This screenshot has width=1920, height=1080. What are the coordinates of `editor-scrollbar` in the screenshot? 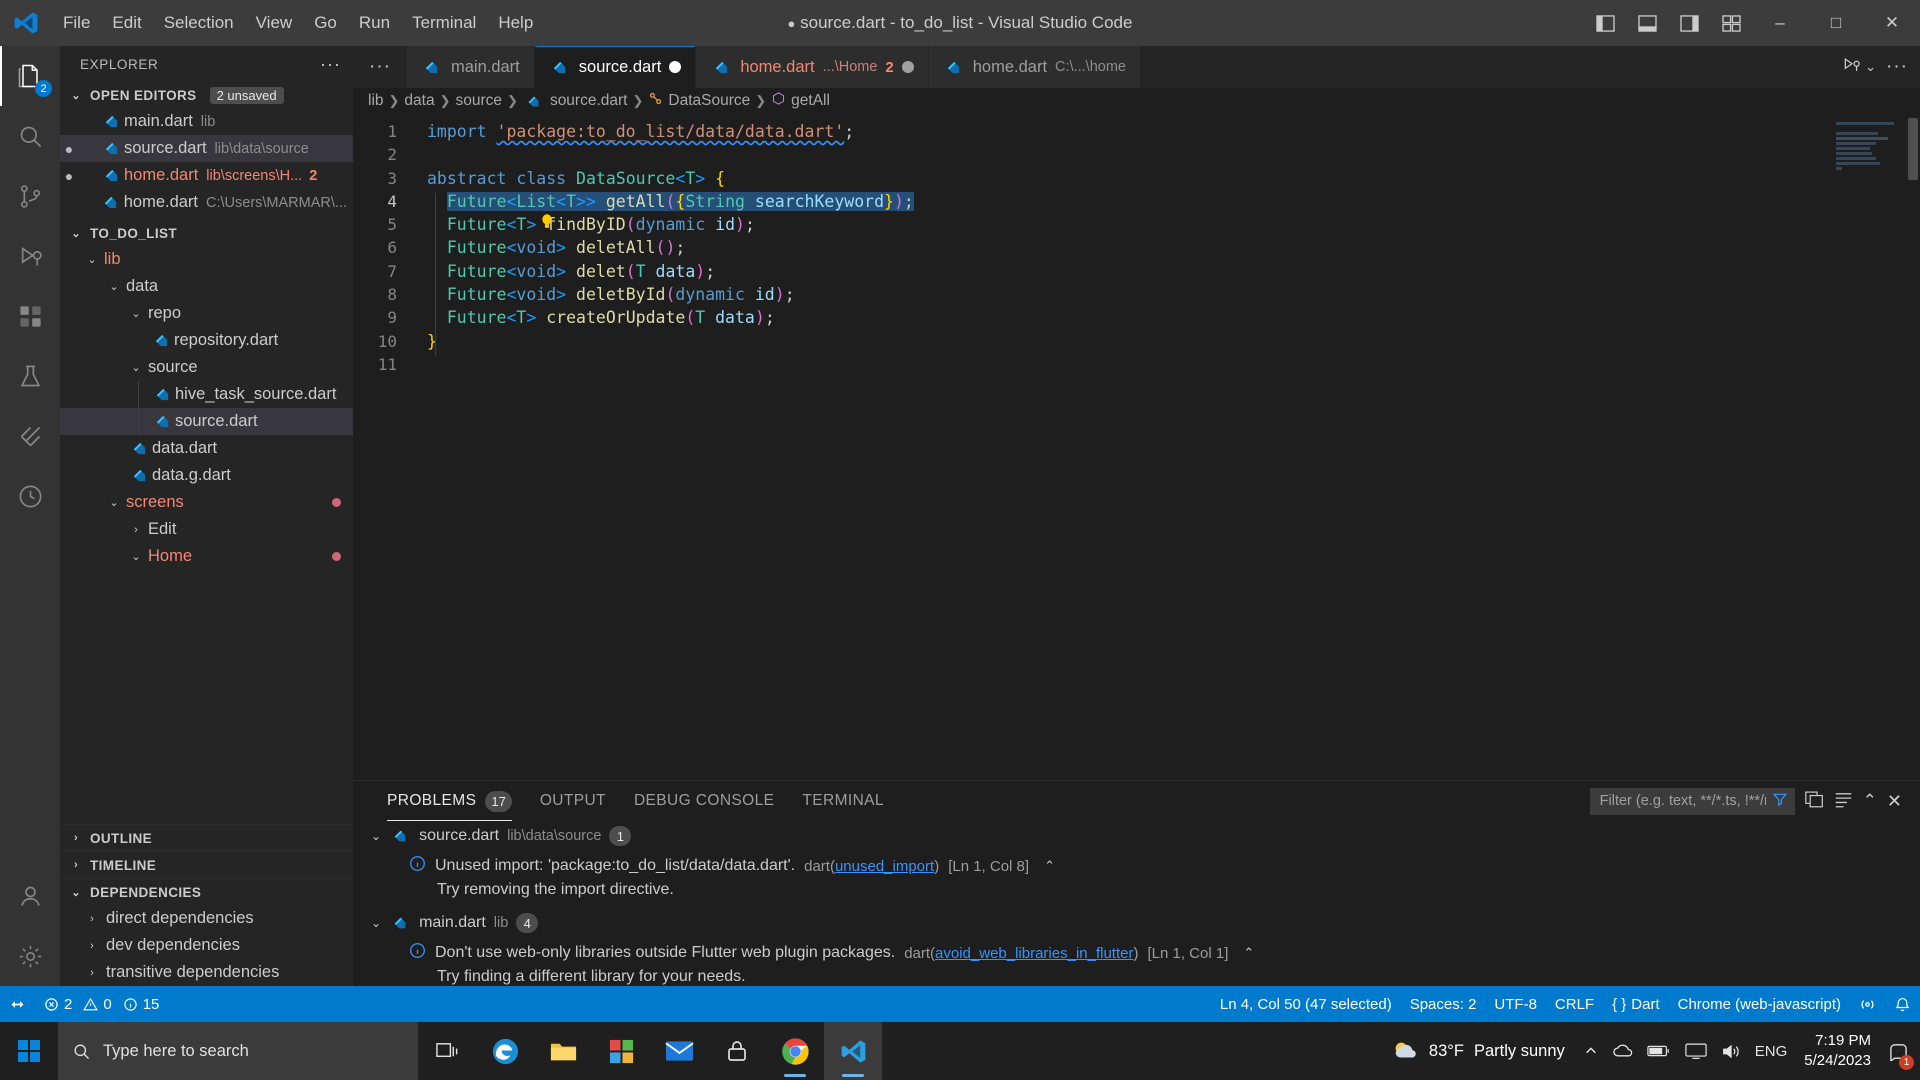 It's located at (1913, 149).